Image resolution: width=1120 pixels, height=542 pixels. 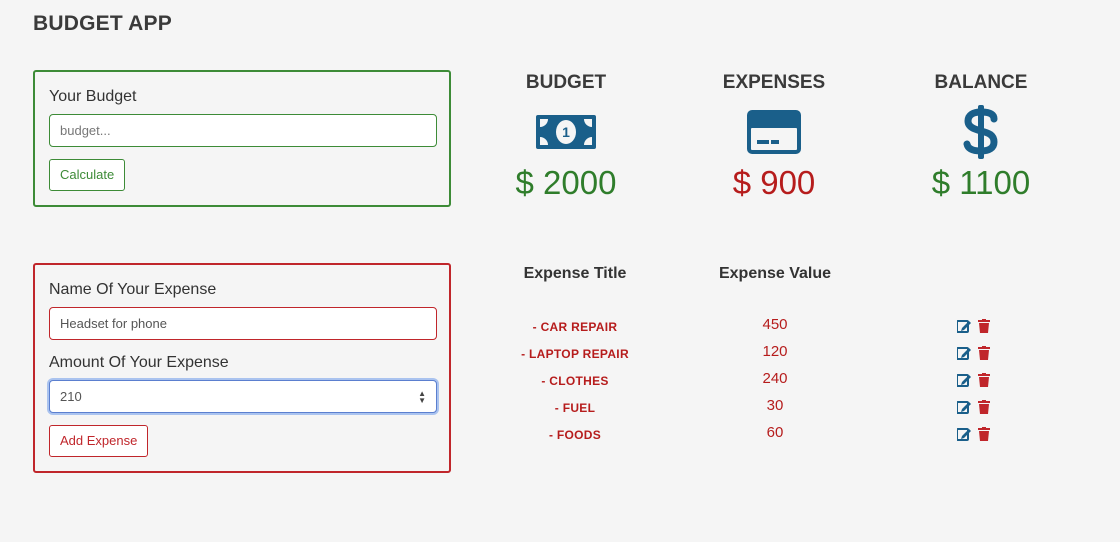 I want to click on budget-form: Your Budget budget... Calculate, so click(x=242, y=138).